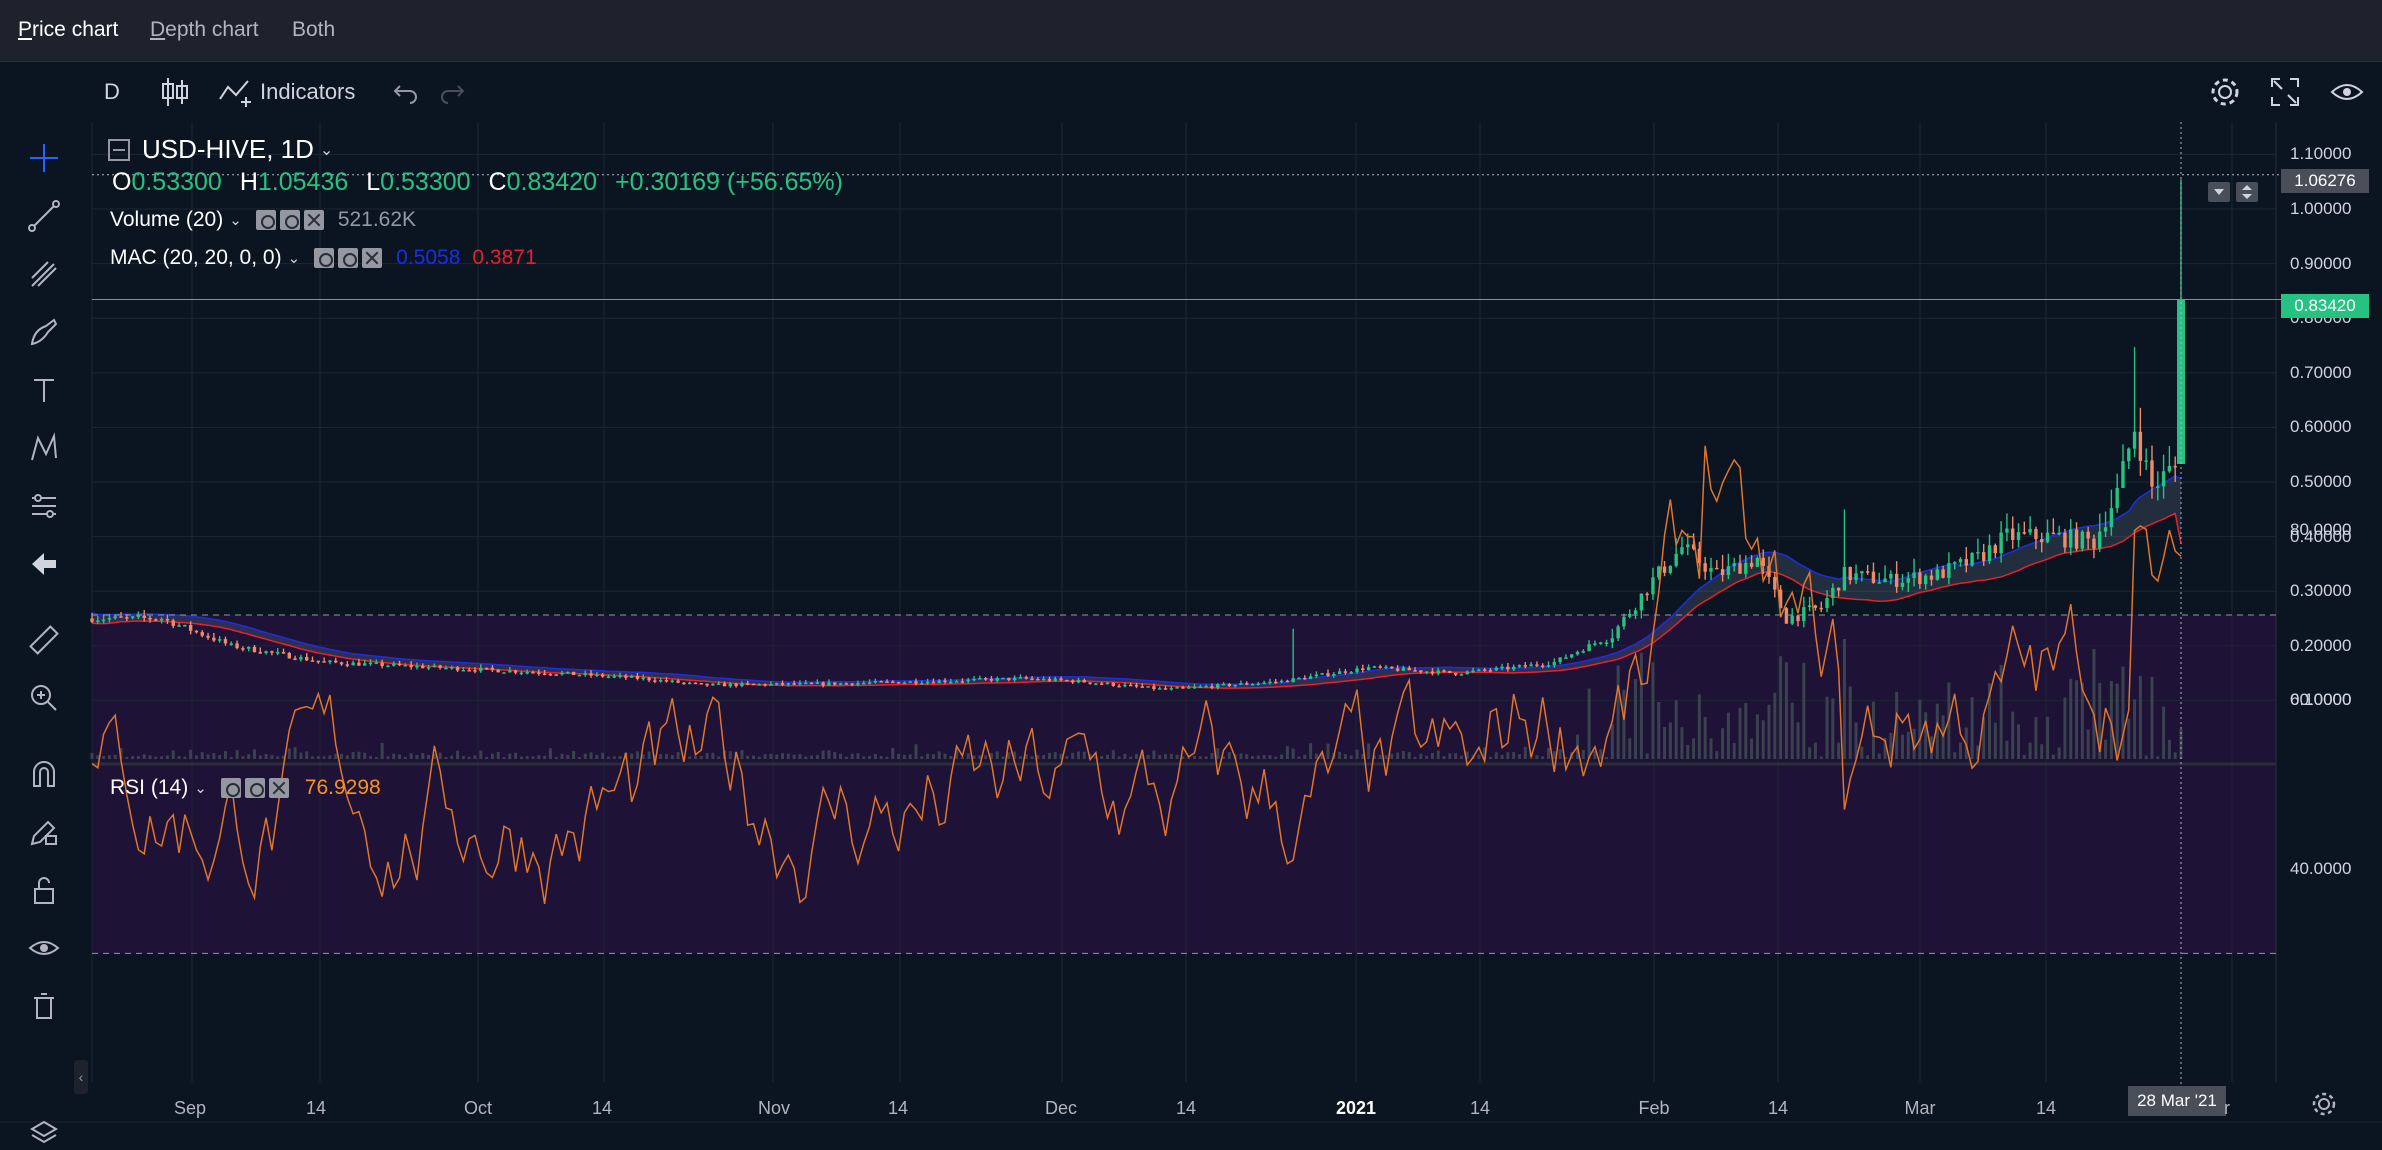  What do you see at coordinates (44, 1131) in the screenshot?
I see `object-tree-button` at bounding box center [44, 1131].